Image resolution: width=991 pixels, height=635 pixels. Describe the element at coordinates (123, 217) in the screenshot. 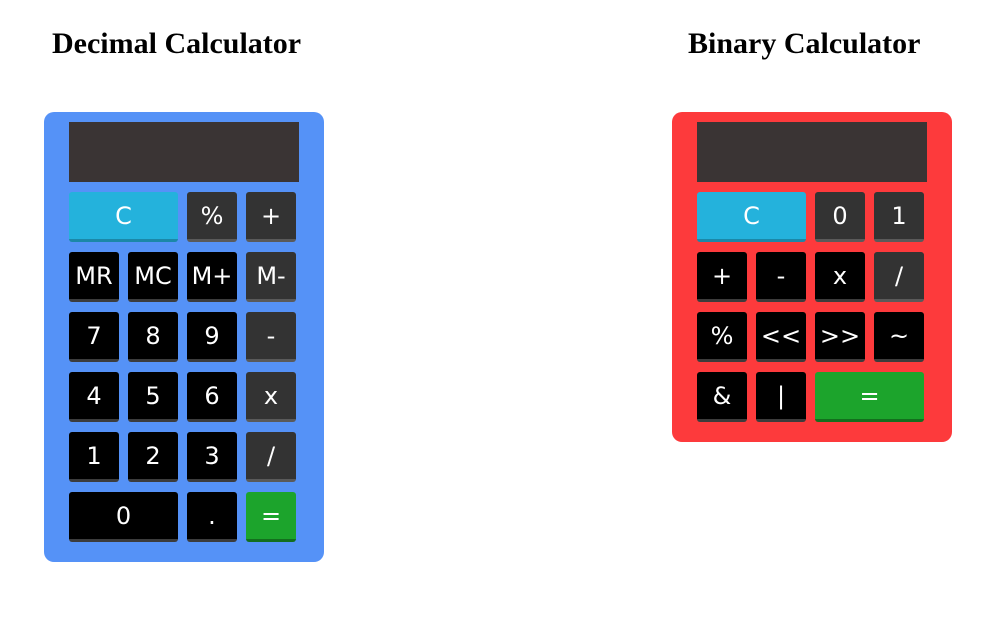

I see `decimal-clear-button: C` at that location.